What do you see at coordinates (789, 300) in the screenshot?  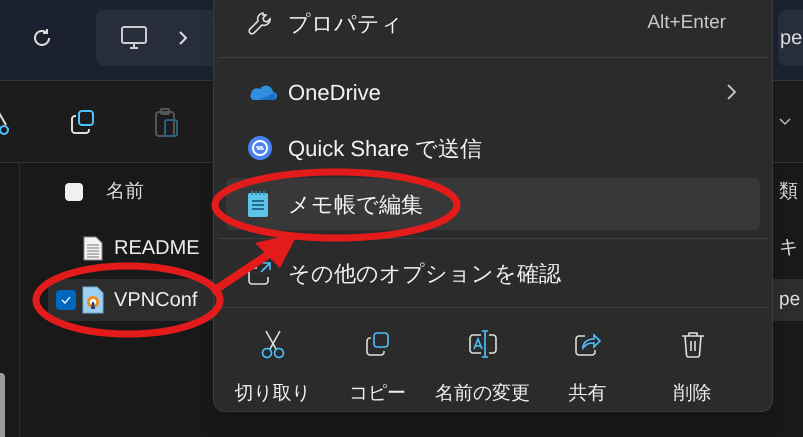 I see `type-cell-text: pe` at bounding box center [789, 300].